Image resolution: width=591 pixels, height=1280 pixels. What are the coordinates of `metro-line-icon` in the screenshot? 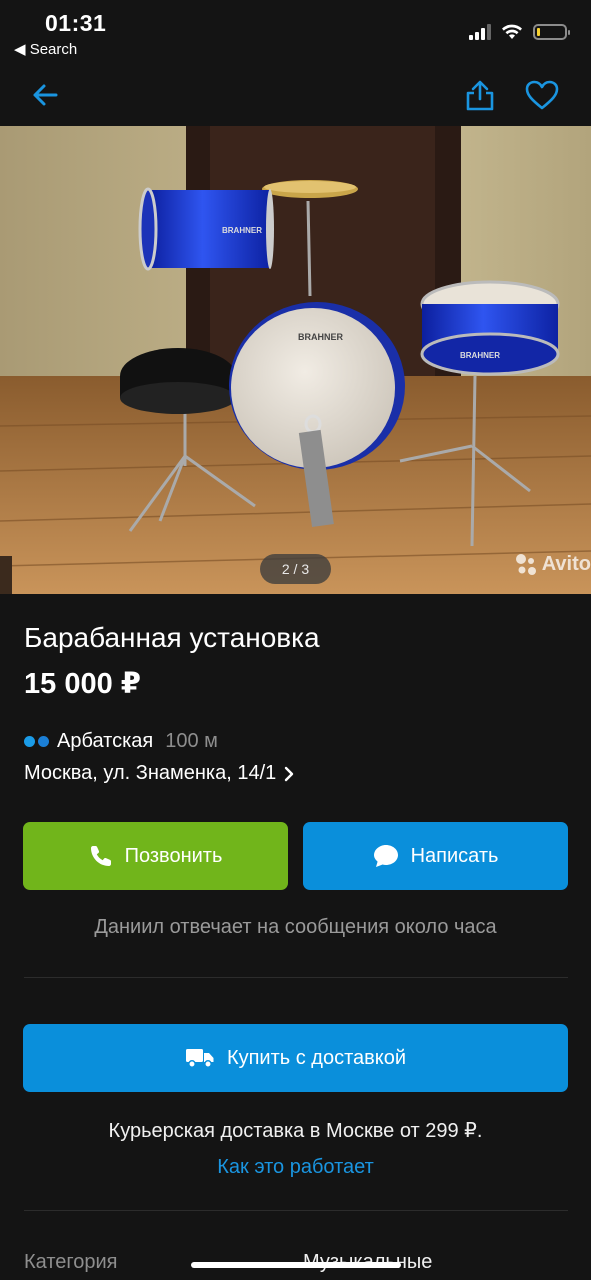 It's located at (36, 741).